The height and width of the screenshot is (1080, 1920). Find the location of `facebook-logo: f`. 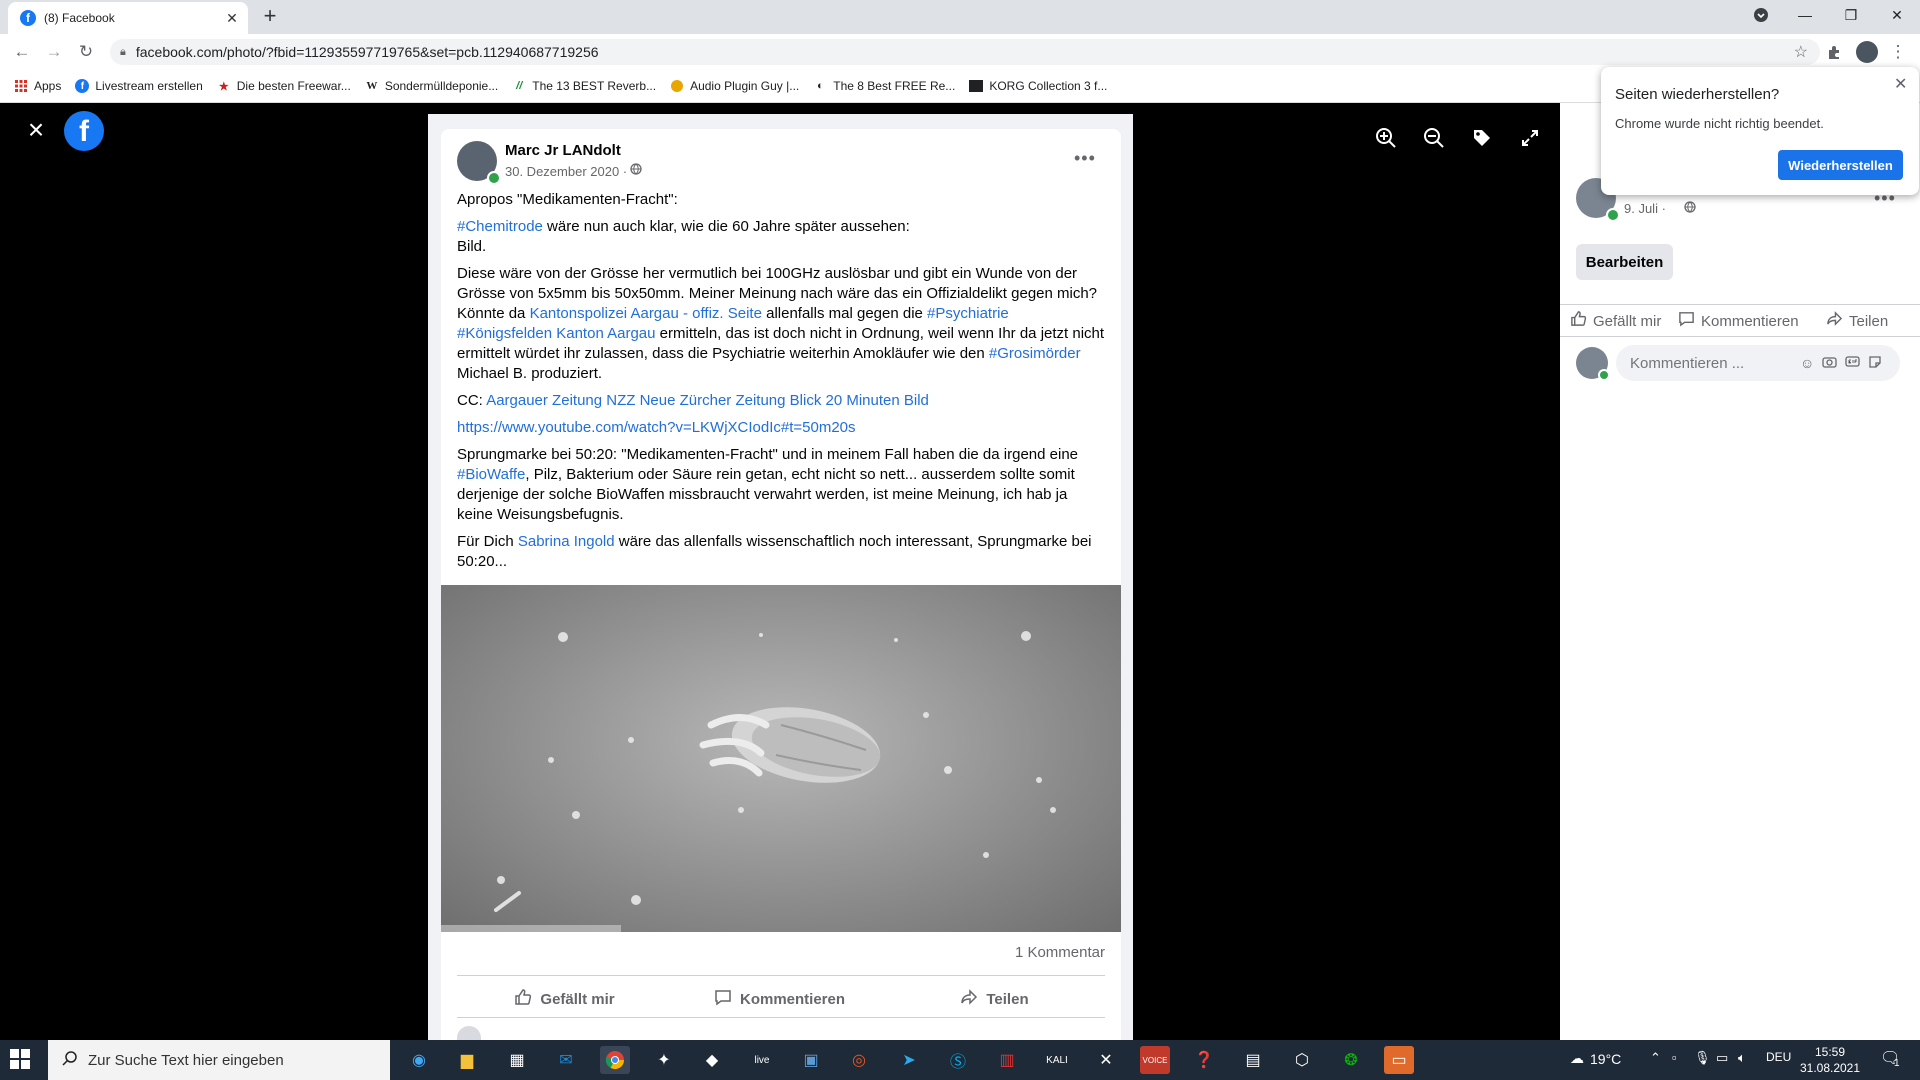

facebook-logo: f is located at coordinates (84, 131).